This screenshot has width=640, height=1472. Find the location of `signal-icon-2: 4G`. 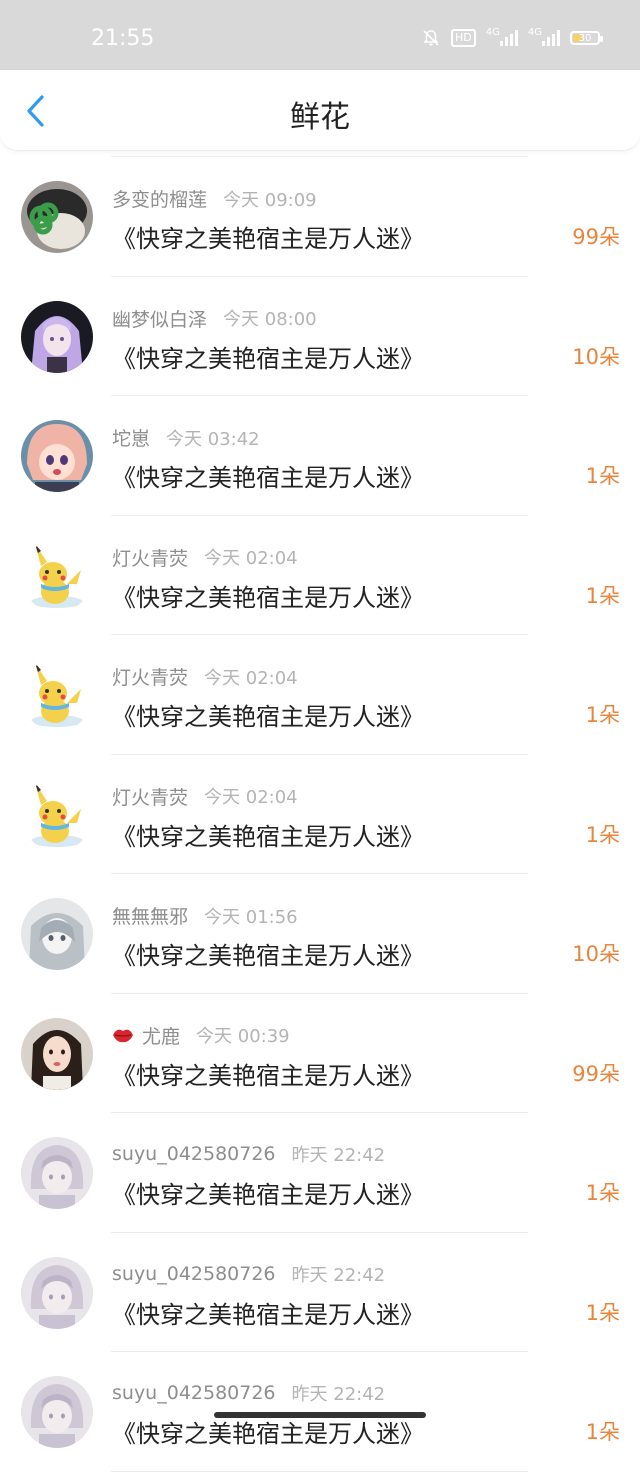

signal-icon-2: 4G is located at coordinates (543, 36).